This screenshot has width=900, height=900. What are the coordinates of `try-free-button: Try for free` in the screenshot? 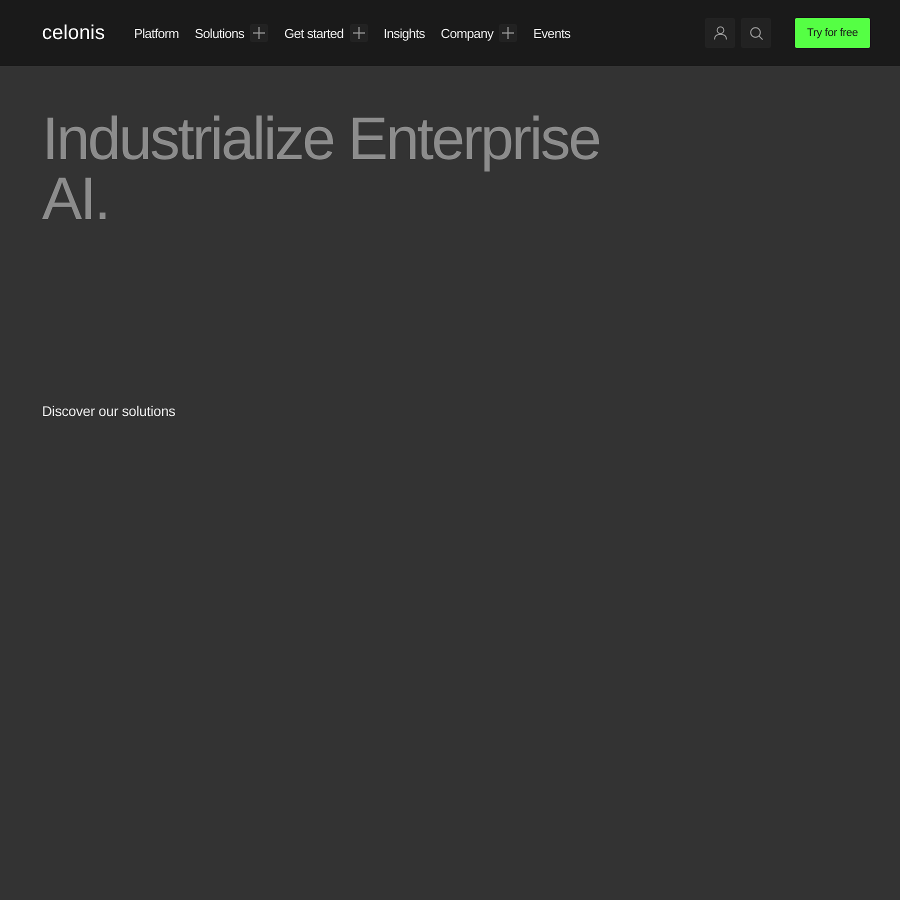 It's located at (832, 33).